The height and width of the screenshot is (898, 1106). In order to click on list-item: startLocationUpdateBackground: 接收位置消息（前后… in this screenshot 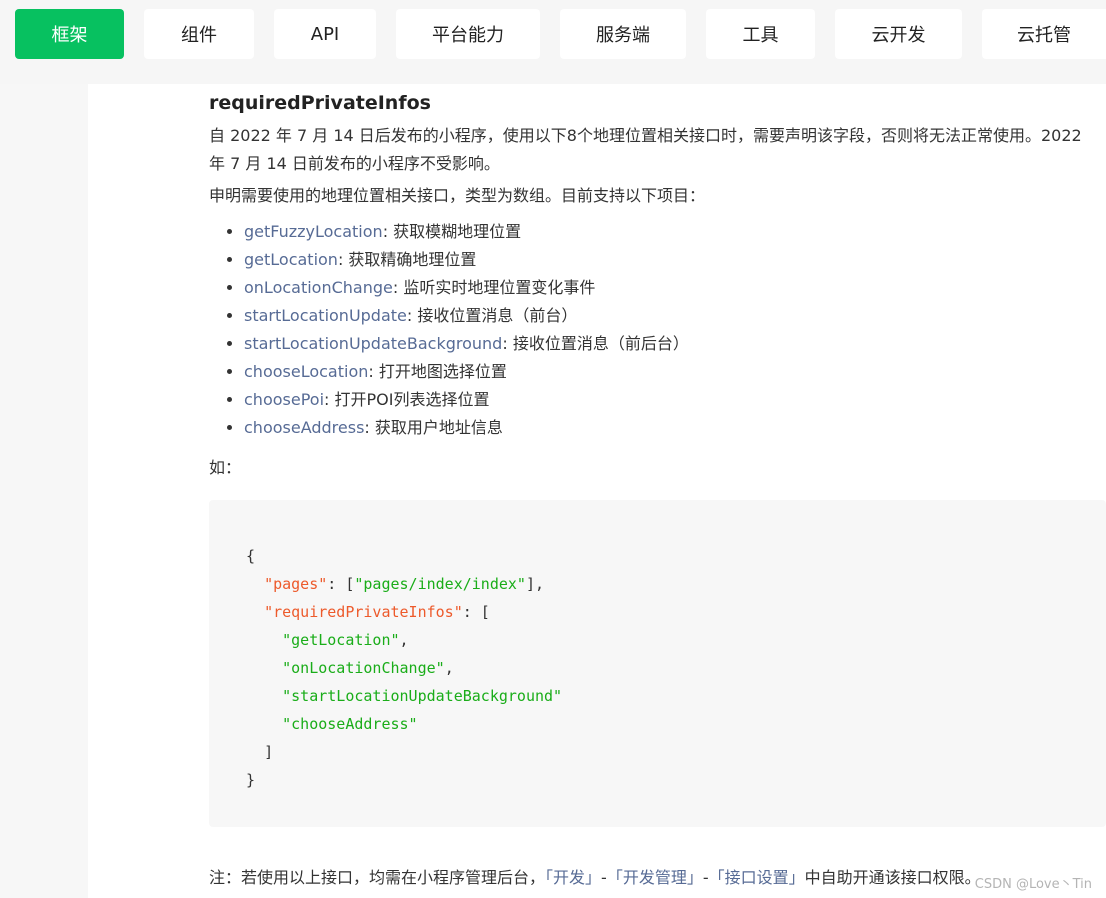, I will do `click(675, 344)`.